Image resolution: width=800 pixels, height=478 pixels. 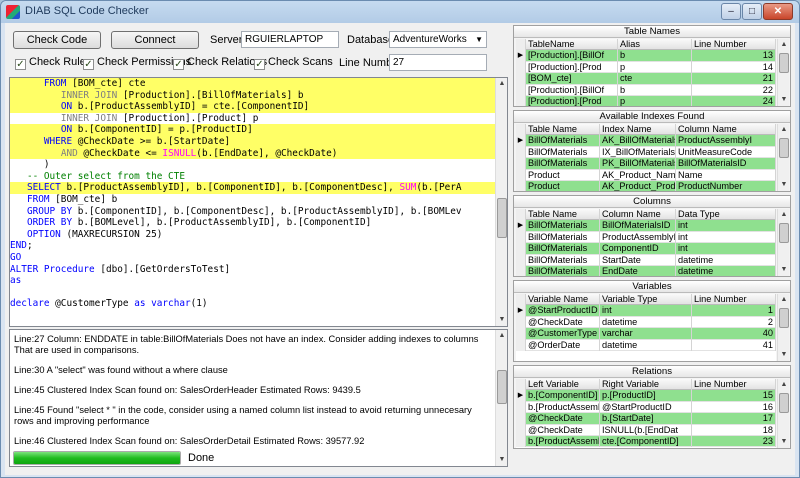 I want to click on editor-scroll-thumb, so click(x=502, y=218).